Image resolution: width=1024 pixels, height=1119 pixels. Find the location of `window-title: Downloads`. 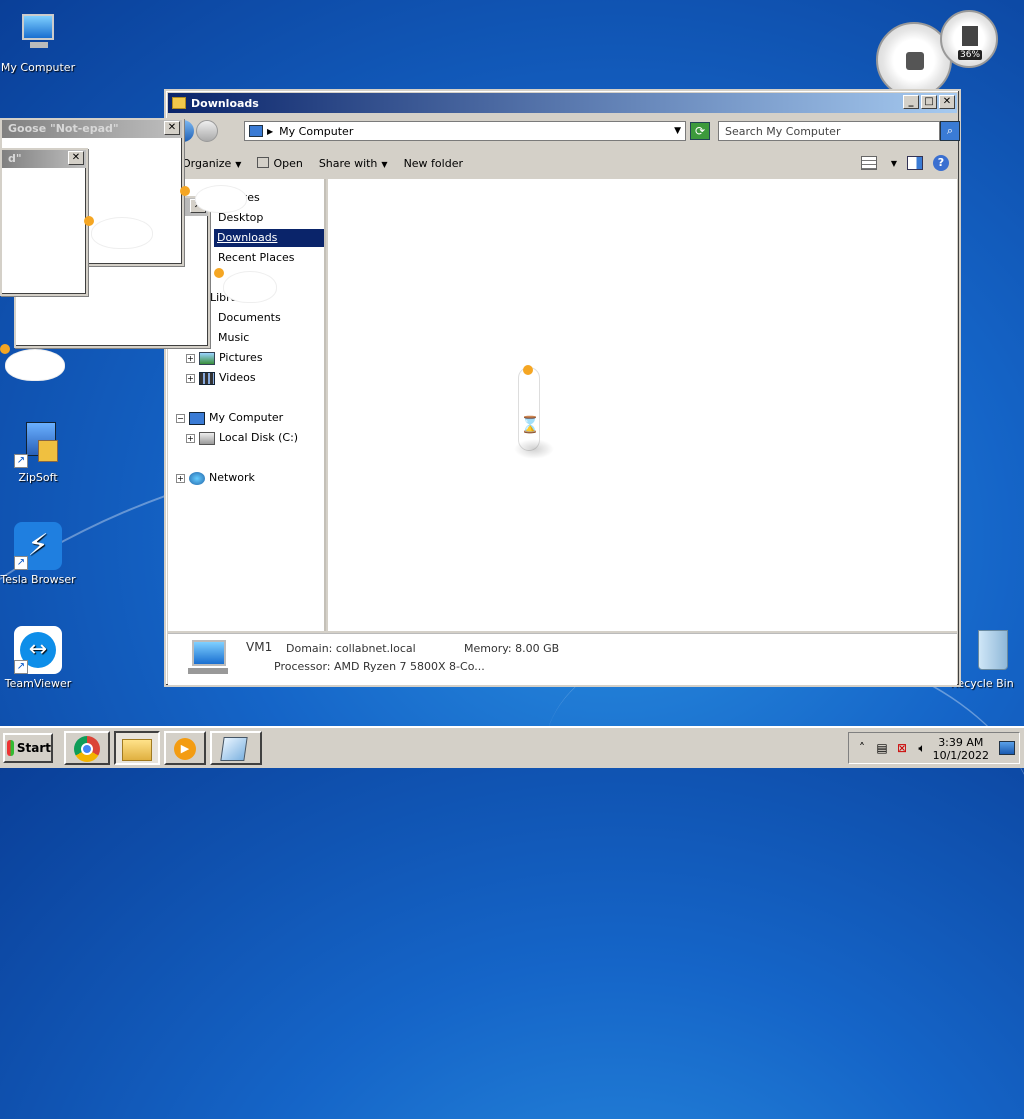

window-title: Downloads is located at coordinates (225, 103).